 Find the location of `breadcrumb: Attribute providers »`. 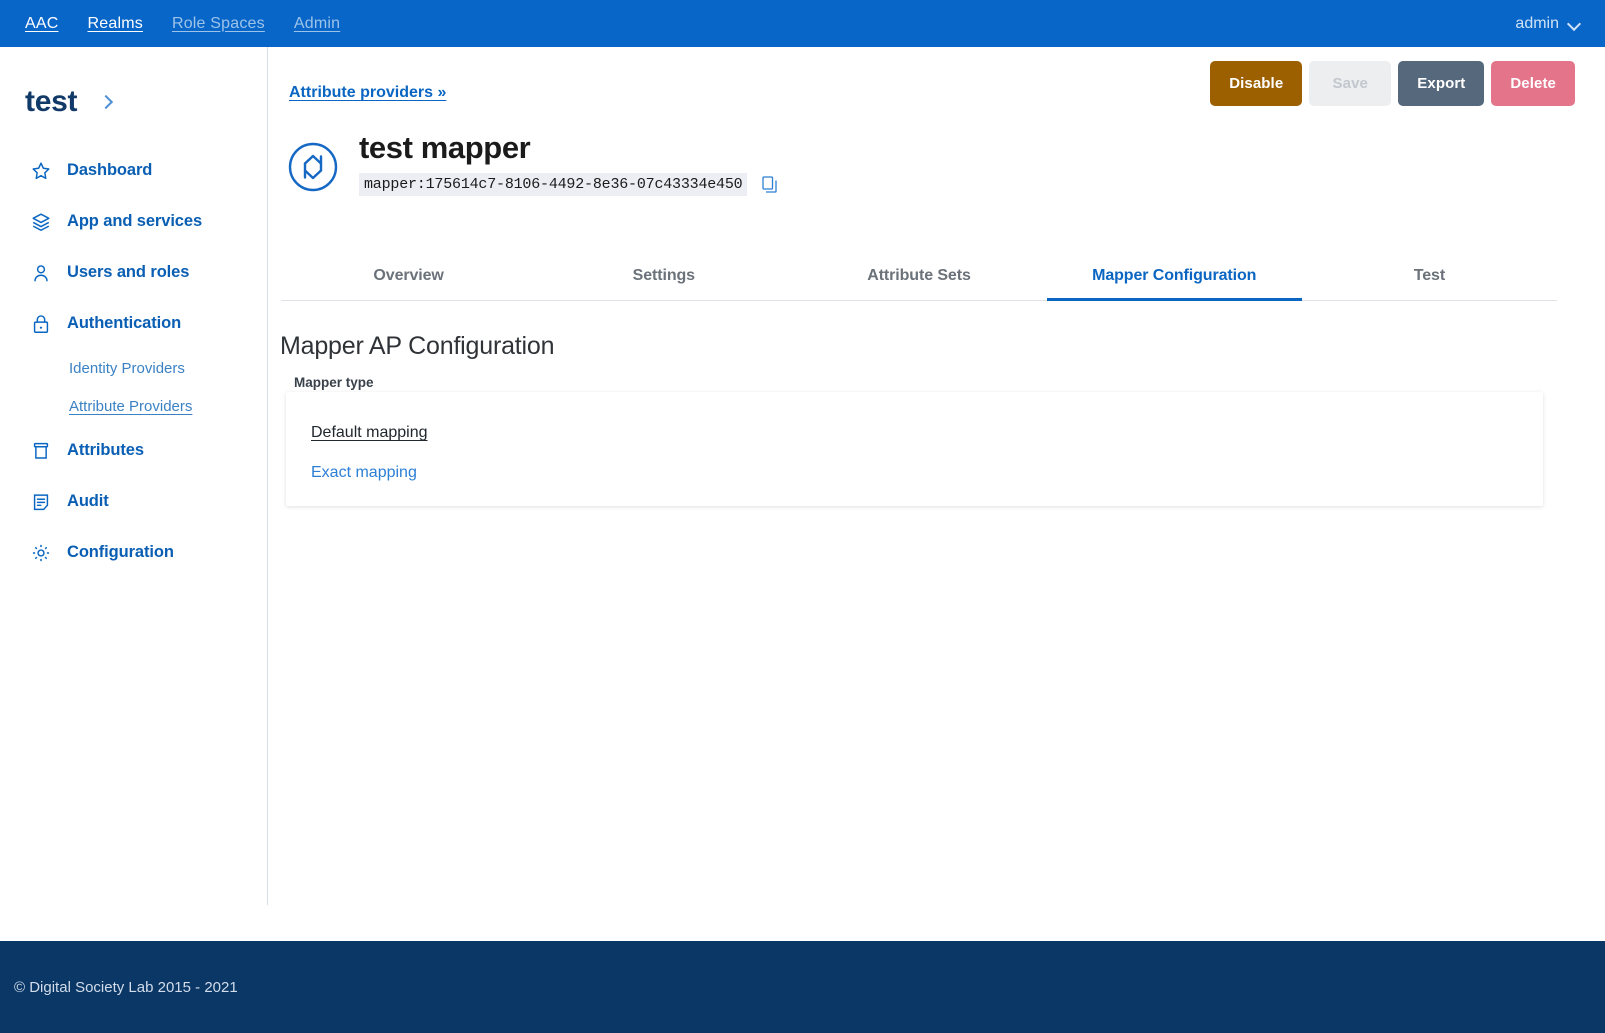

breadcrumb: Attribute providers » is located at coordinates (367, 93).